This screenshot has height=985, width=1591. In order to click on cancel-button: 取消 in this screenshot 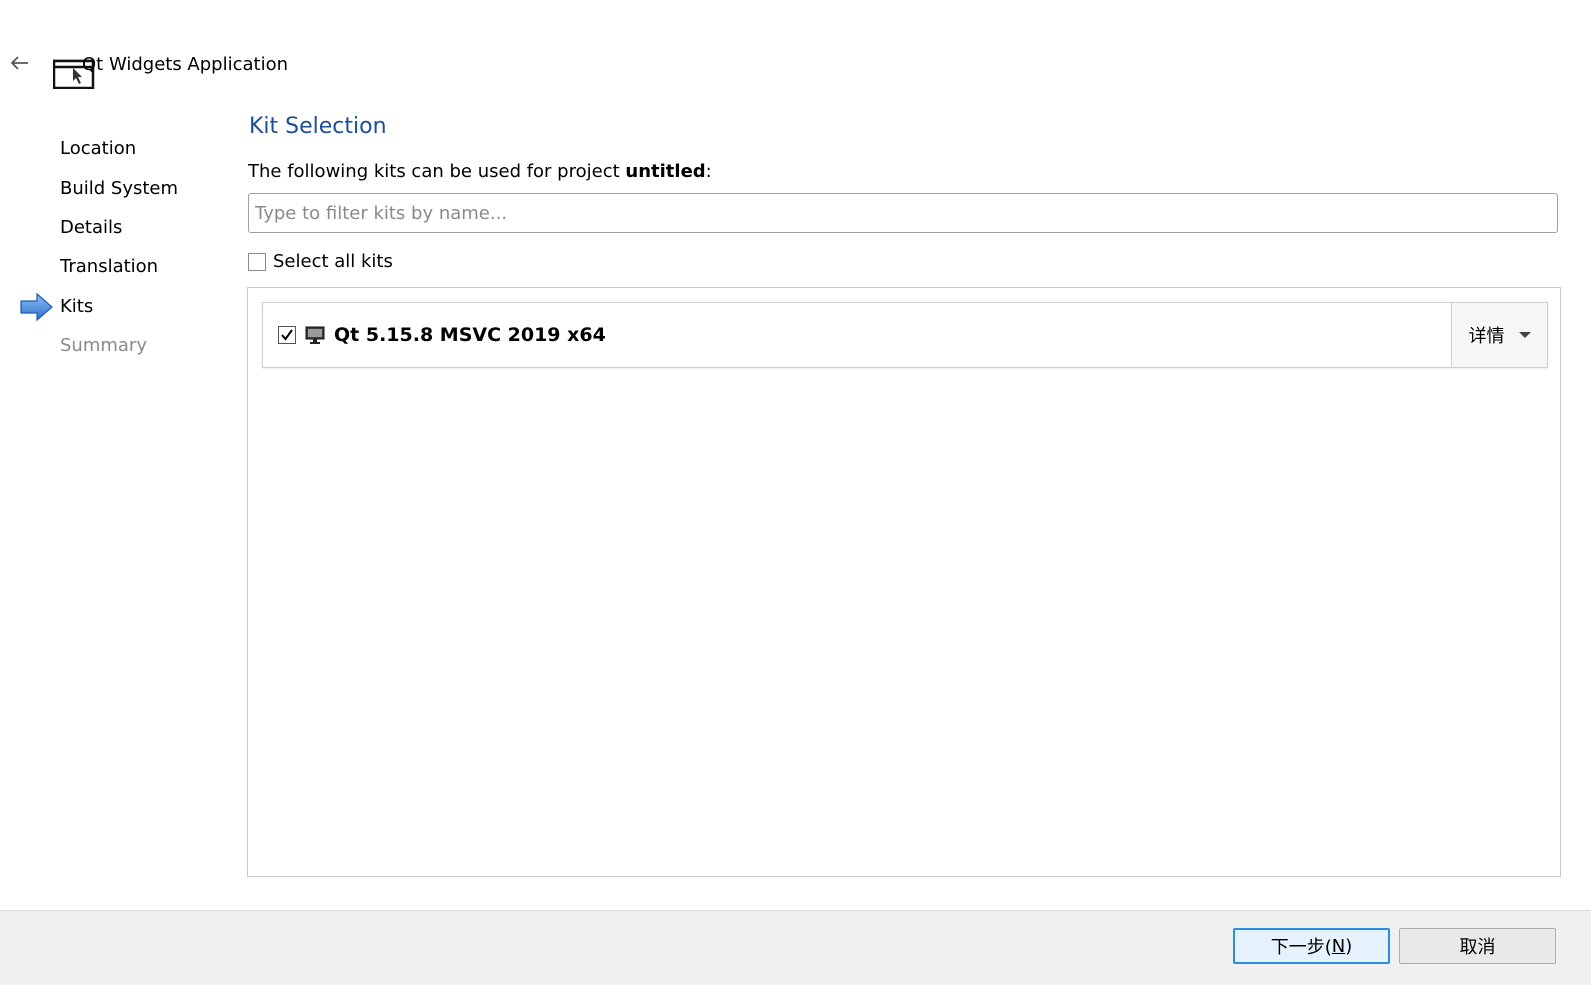, I will do `click(1477, 946)`.